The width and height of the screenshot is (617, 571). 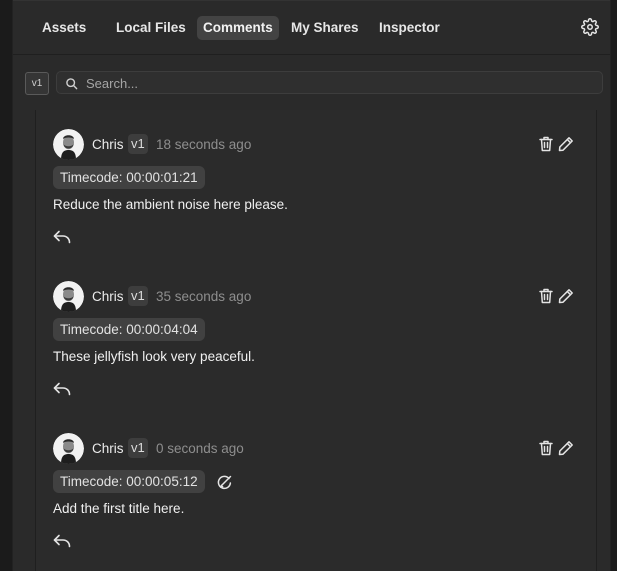 What do you see at coordinates (409, 28) in the screenshot?
I see `tab-inspector: Inspector` at bounding box center [409, 28].